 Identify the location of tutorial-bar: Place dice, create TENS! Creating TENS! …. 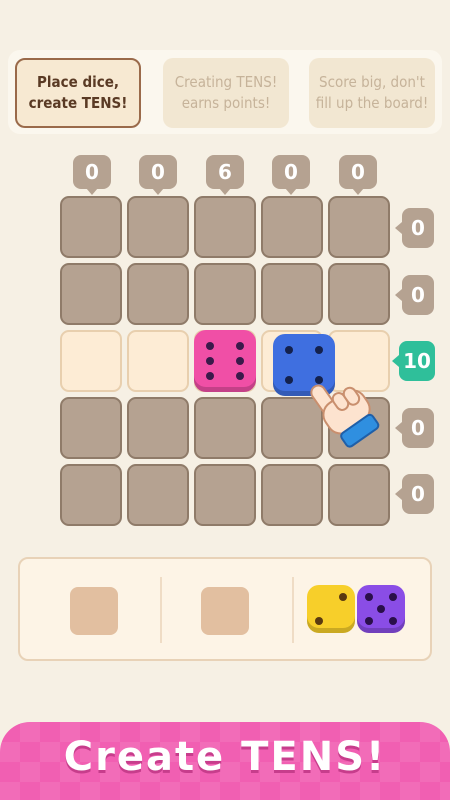
(225, 92).